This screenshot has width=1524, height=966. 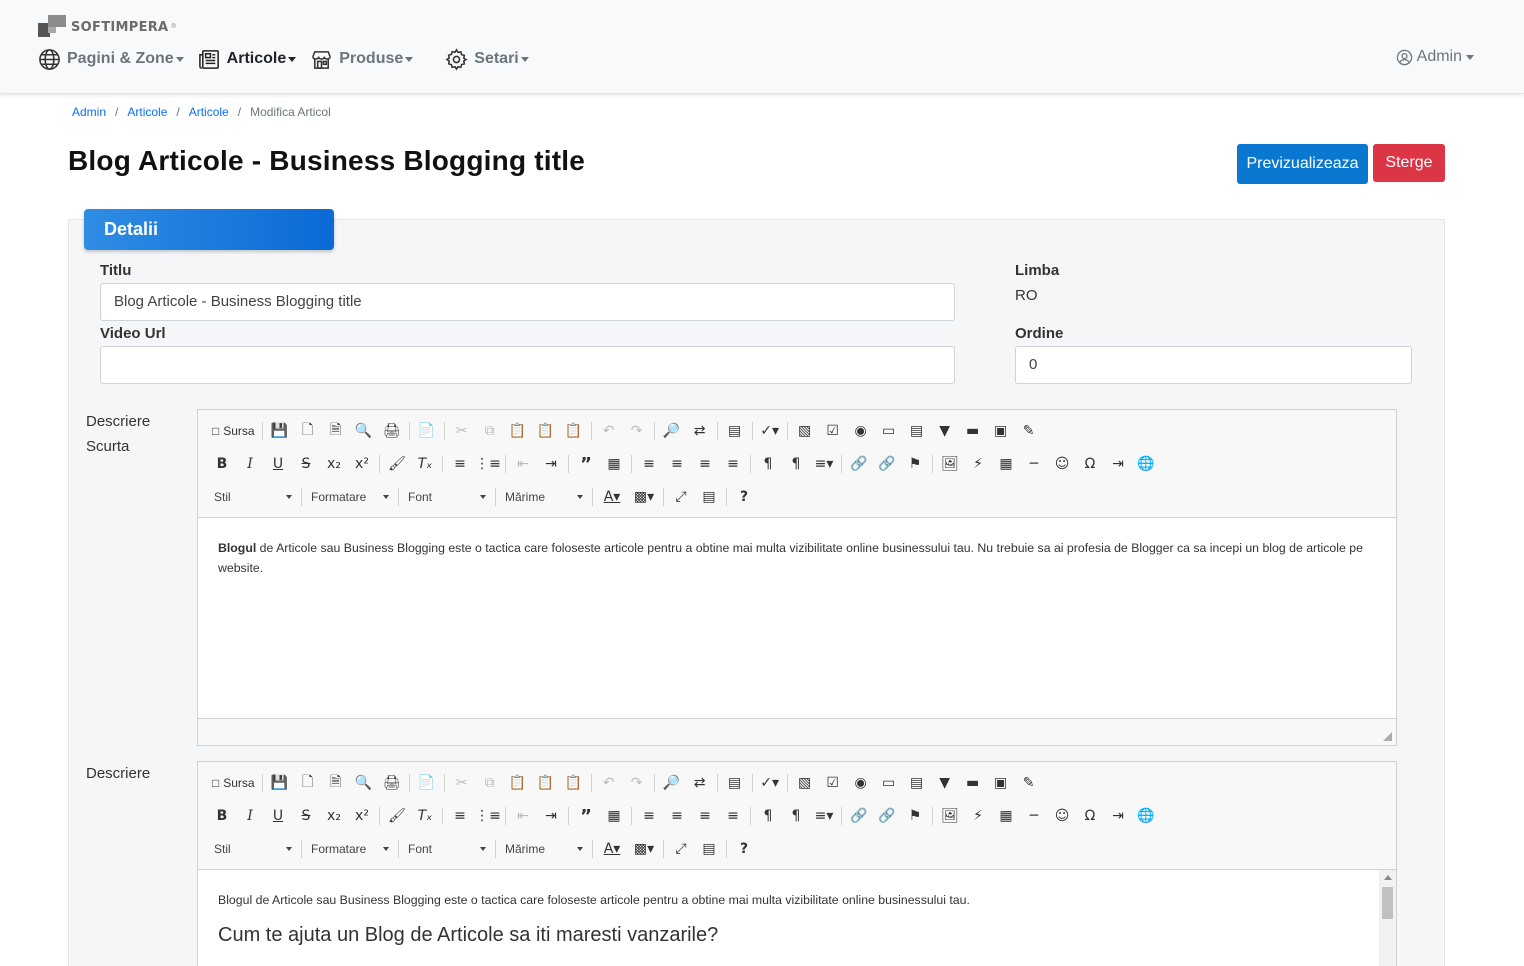 I want to click on form-icon: ▧, so click(x=805, y=783).